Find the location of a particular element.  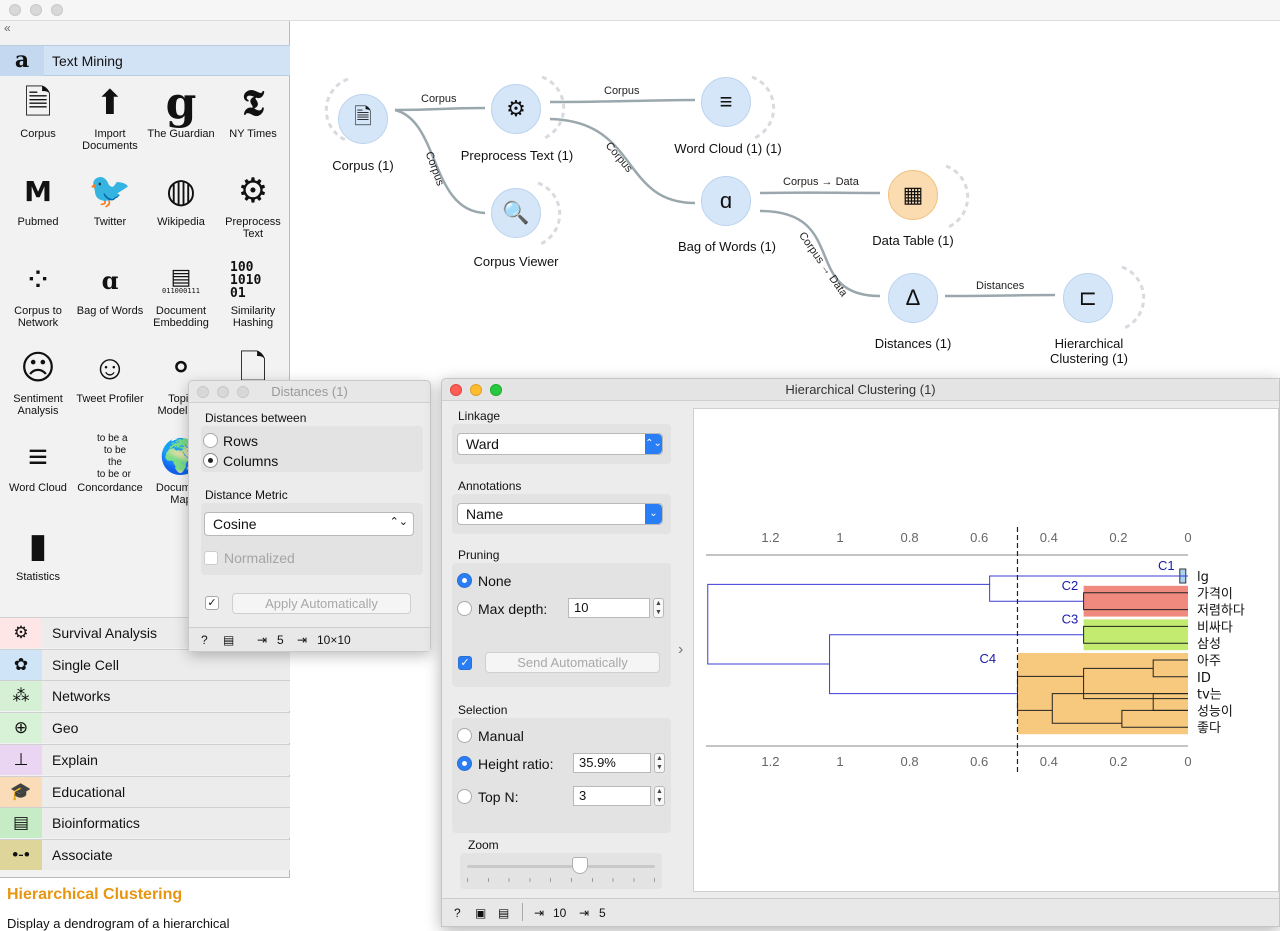

widget-pubmed: M Pubmed is located at coordinates (38, 198).